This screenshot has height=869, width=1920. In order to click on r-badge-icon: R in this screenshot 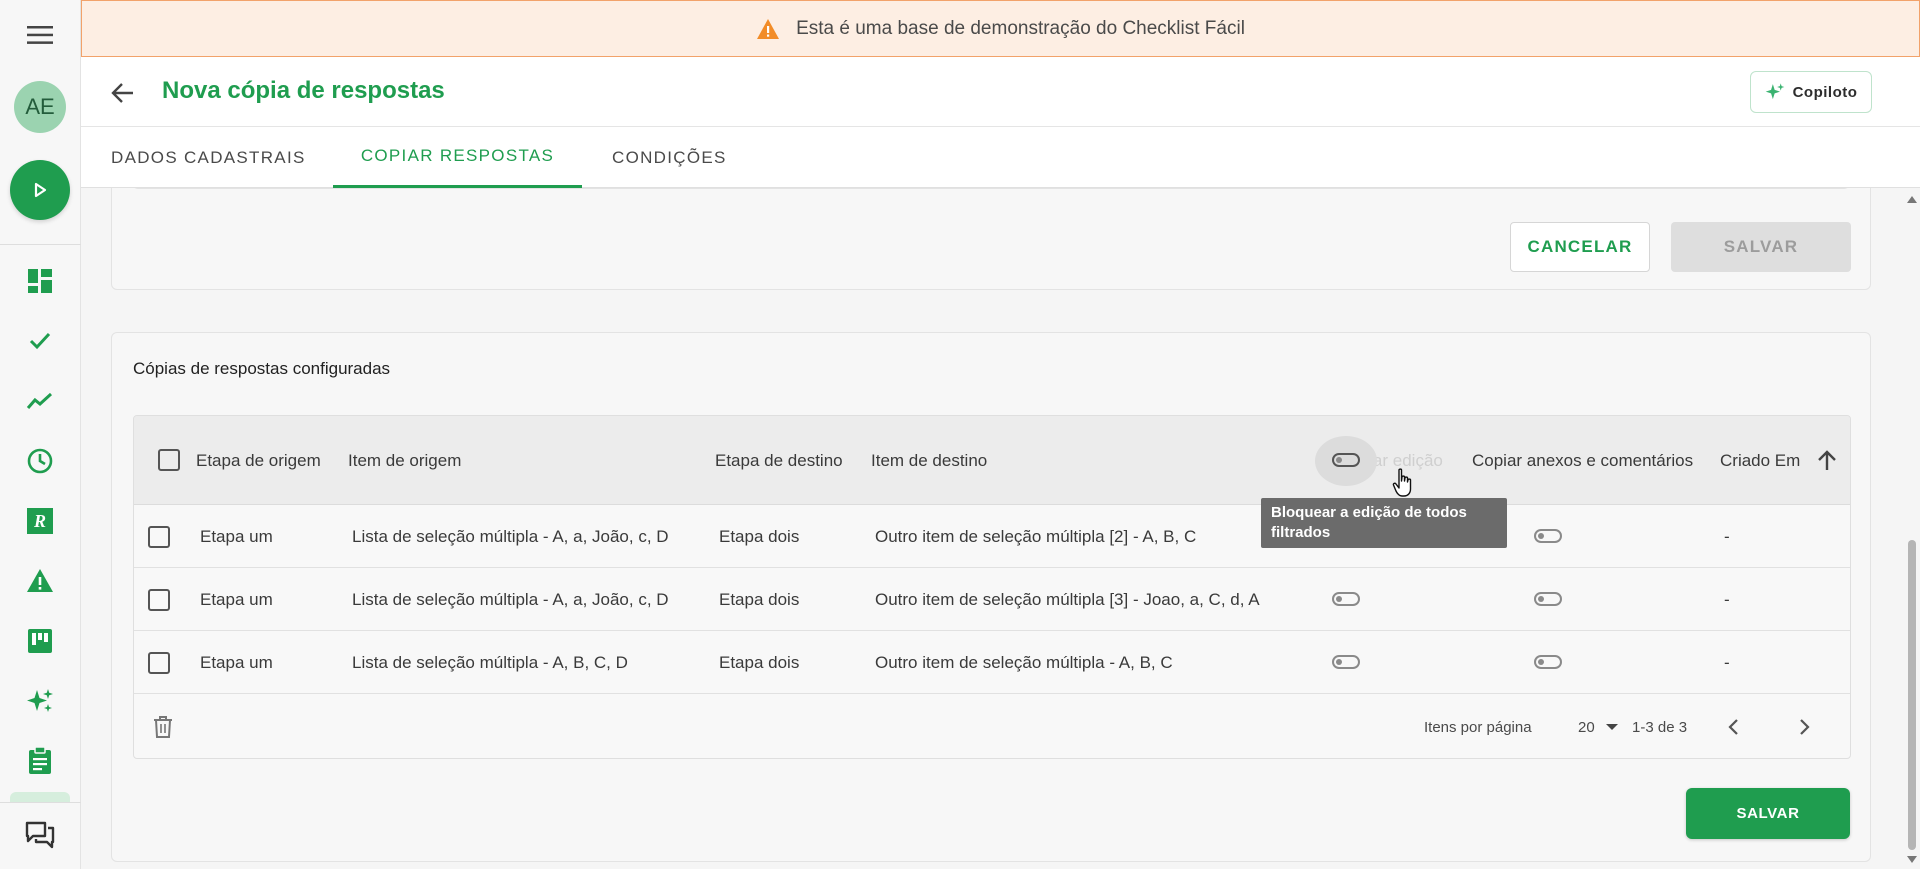, I will do `click(40, 521)`.